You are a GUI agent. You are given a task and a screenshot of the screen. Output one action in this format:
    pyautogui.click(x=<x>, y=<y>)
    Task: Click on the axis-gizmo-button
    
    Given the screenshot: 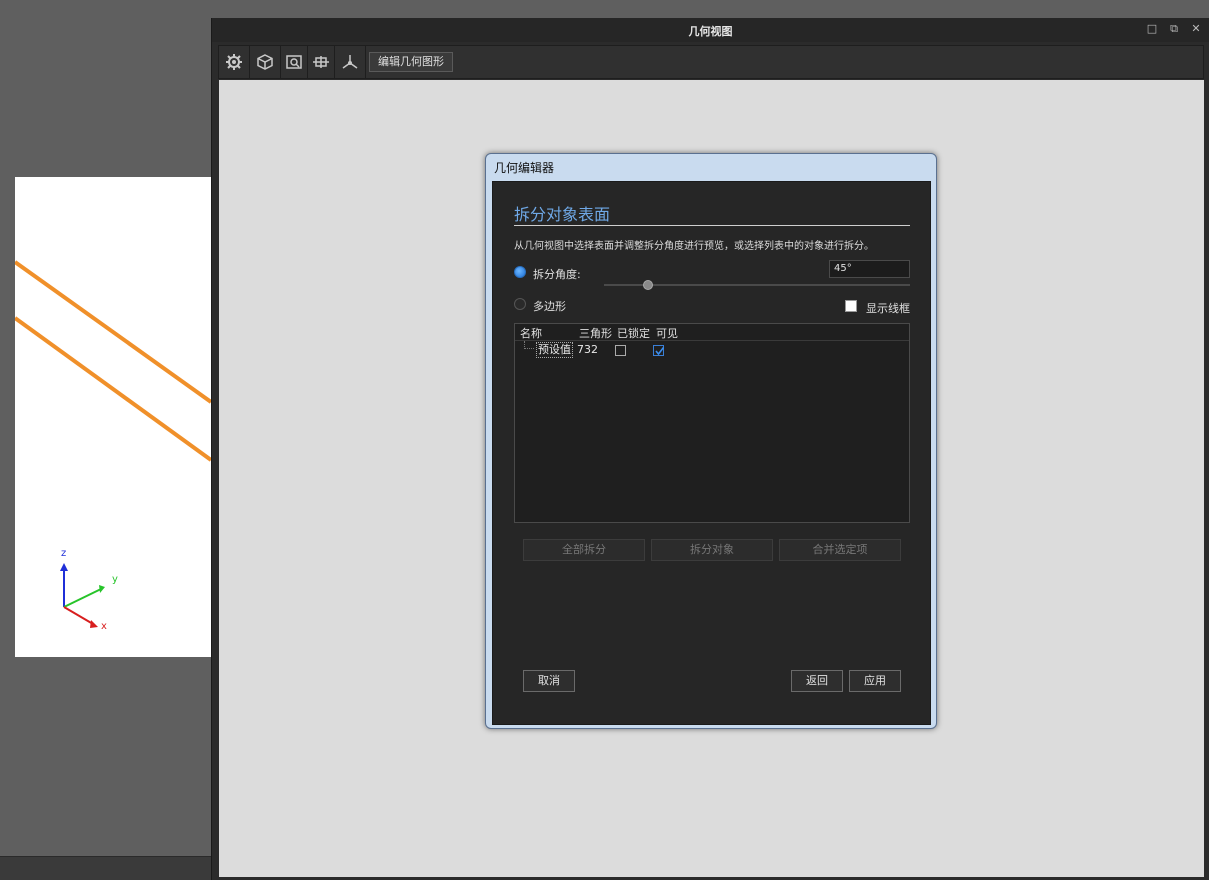 What is the action you would take?
    pyautogui.click(x=350, y=62)
    